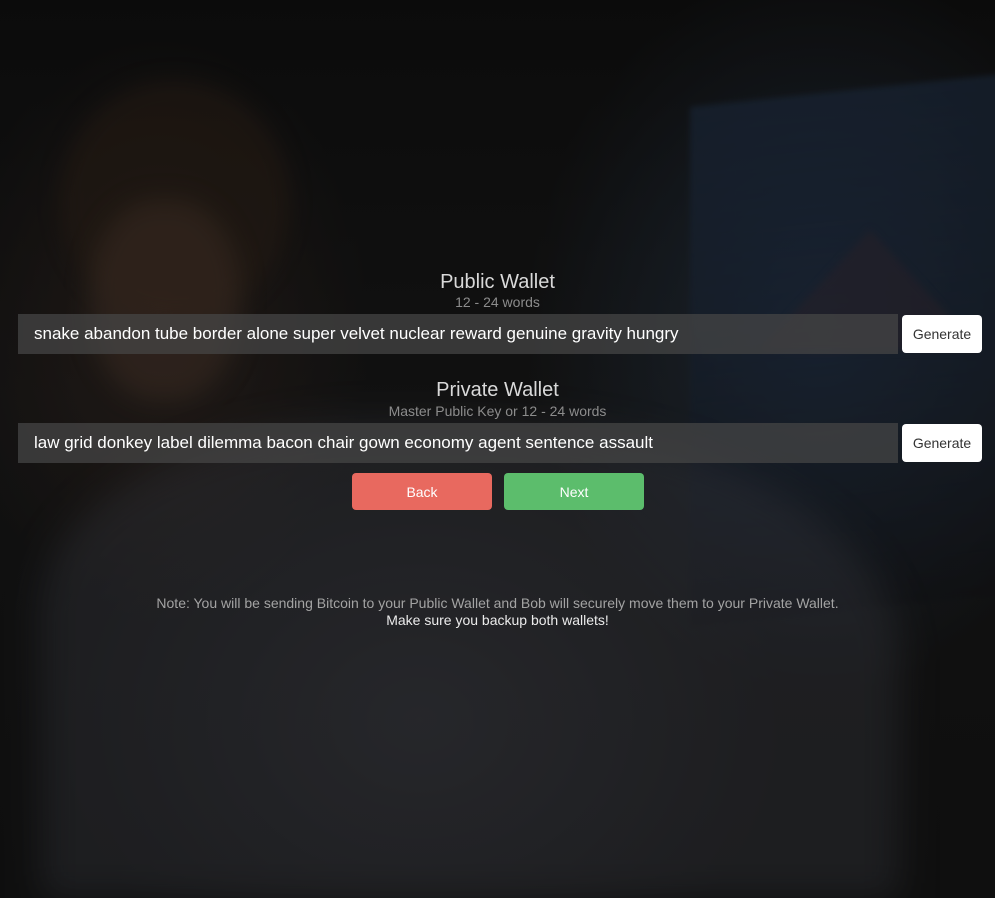 The width and height of the screenshot is (995, 898). Describe the element at coordinates (458, 443) in the screenshot. I see `private-wallet-input` at that location.